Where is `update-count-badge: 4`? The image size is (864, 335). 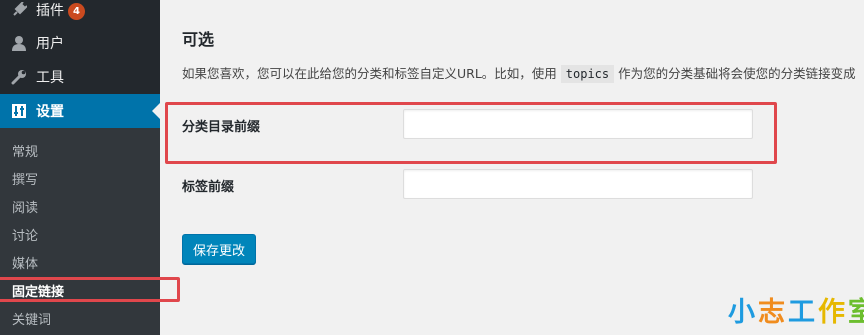
update-count-badge: 4 is located at coordinates (76, 11).